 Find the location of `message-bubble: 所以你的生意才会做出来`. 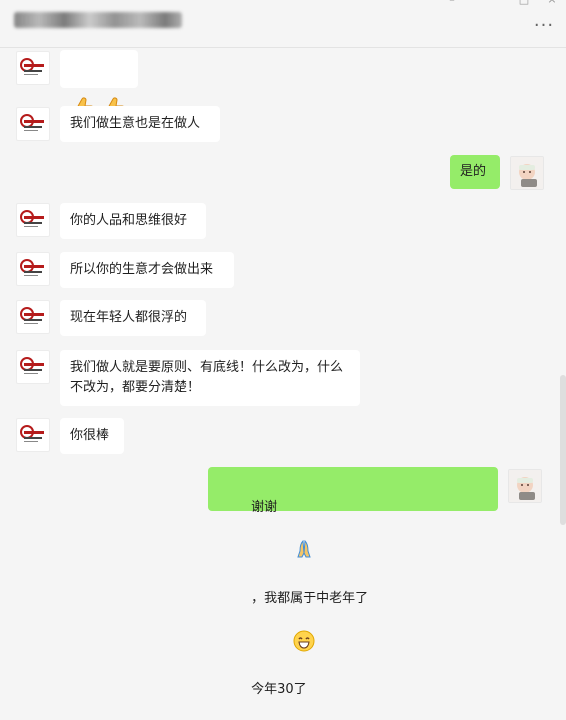

message-bubble: 所以你的生意才会做出来 is located at coordinates (147, 270).